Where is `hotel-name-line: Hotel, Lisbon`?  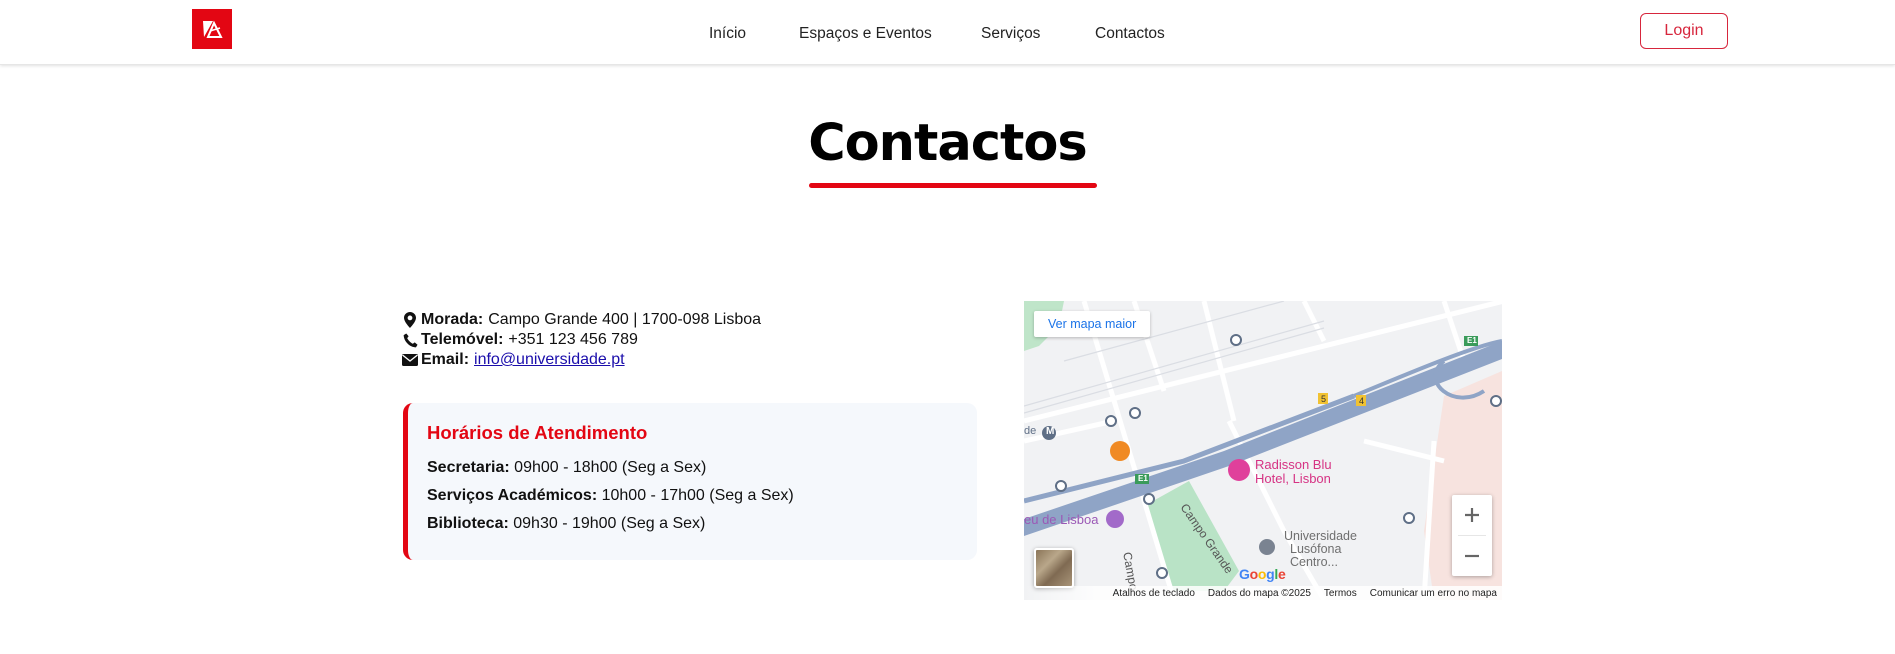 hotel-name-line: Hotel, Lisbon is located at coordinates (1293, 478).